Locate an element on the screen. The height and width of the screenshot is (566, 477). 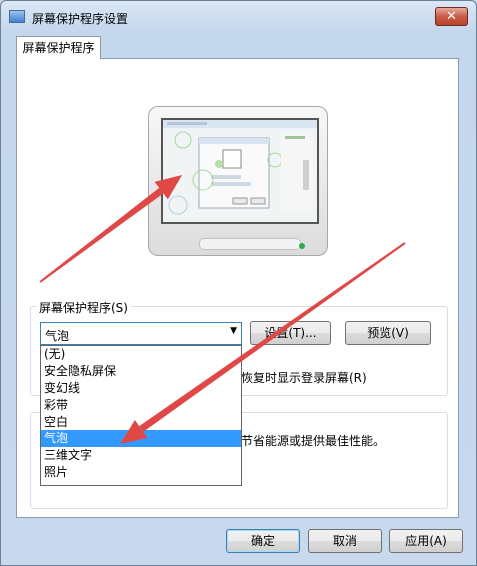
dropdown-option: 安全隐私屏保 is located at coordinates (141, 371).